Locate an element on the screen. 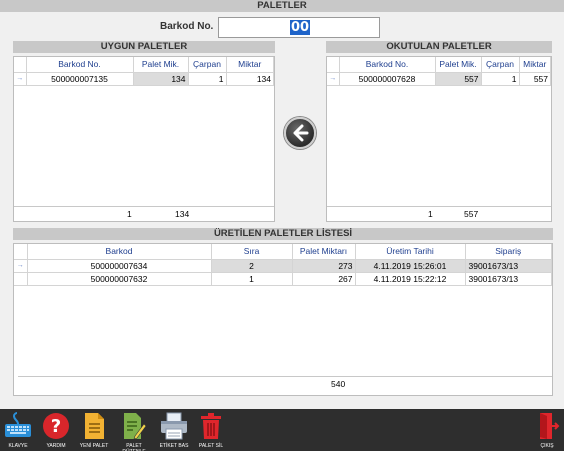  arrow-left-icon is located at coordinates (301, 133).